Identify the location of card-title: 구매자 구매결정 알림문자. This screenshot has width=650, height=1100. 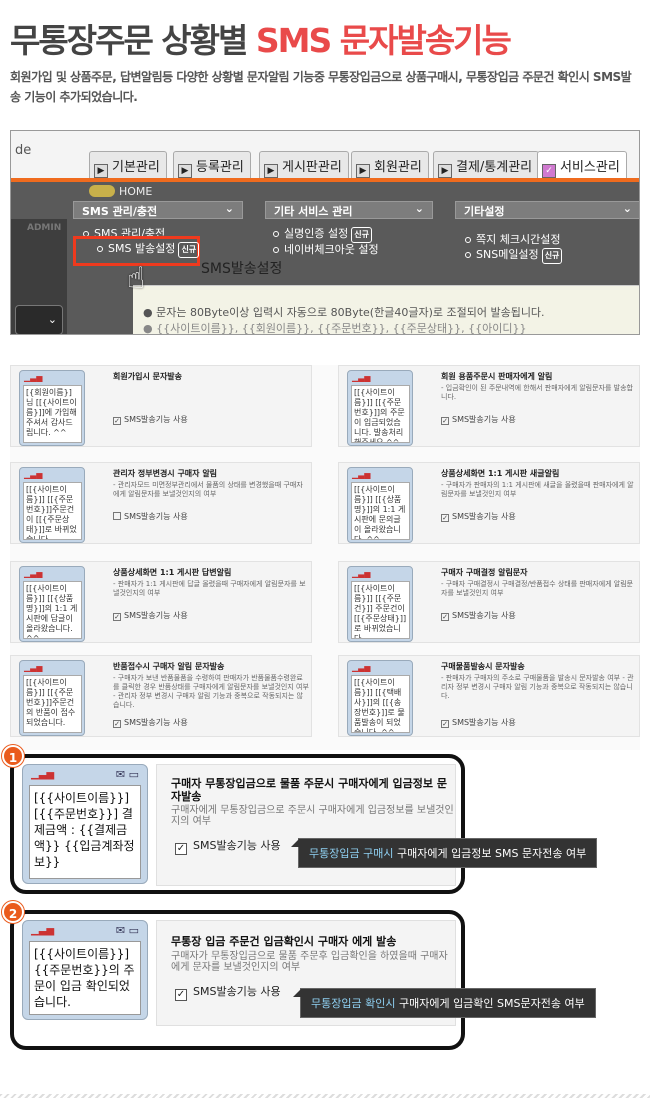
(484, 572).